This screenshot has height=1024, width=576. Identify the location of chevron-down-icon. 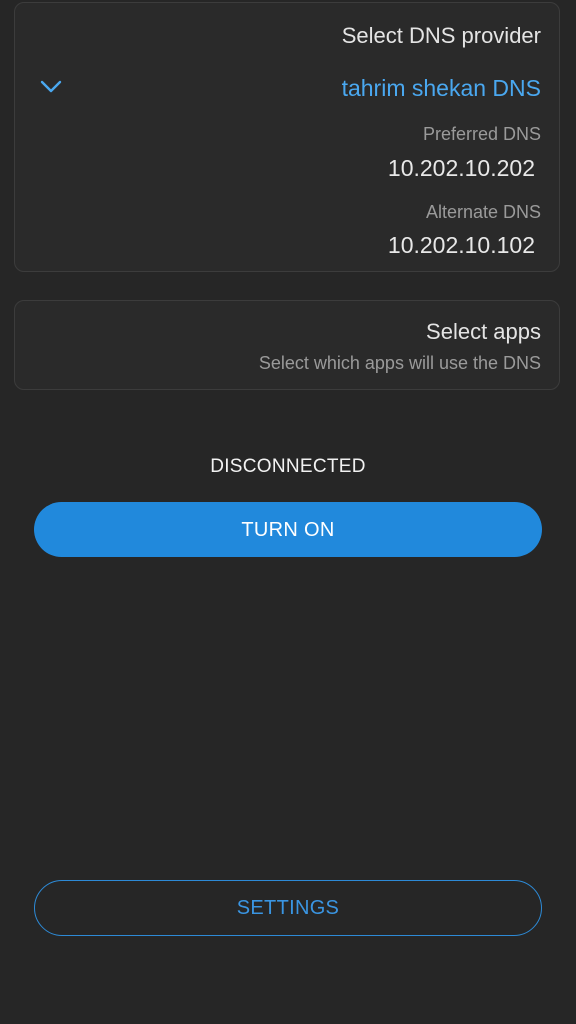
(51, 87).